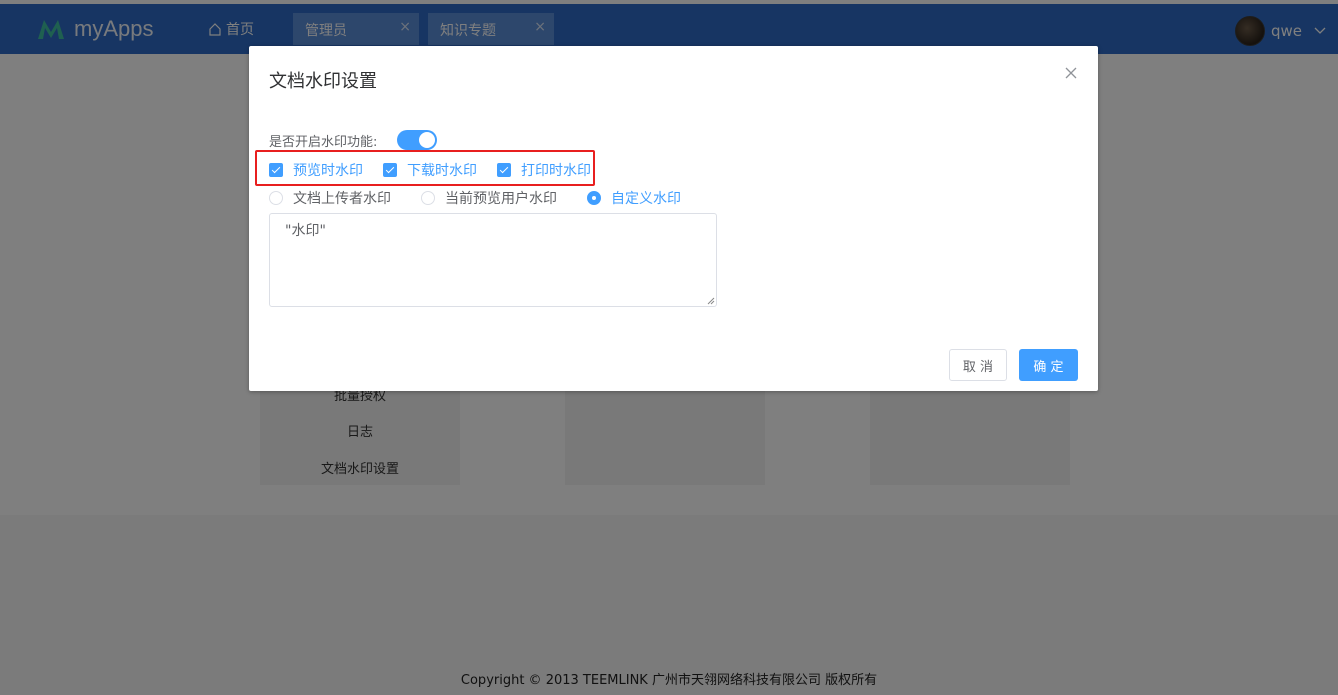 This screenshot has width=1338, height=695. What do you see at coordinates (417, 140) in the screenshot?
I see `watermark-toggle` at bounding box center [417, 140].